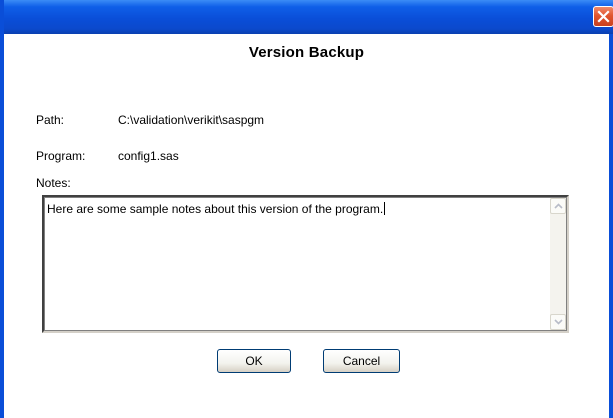  I want to click on title-bar, so click(308, 17).